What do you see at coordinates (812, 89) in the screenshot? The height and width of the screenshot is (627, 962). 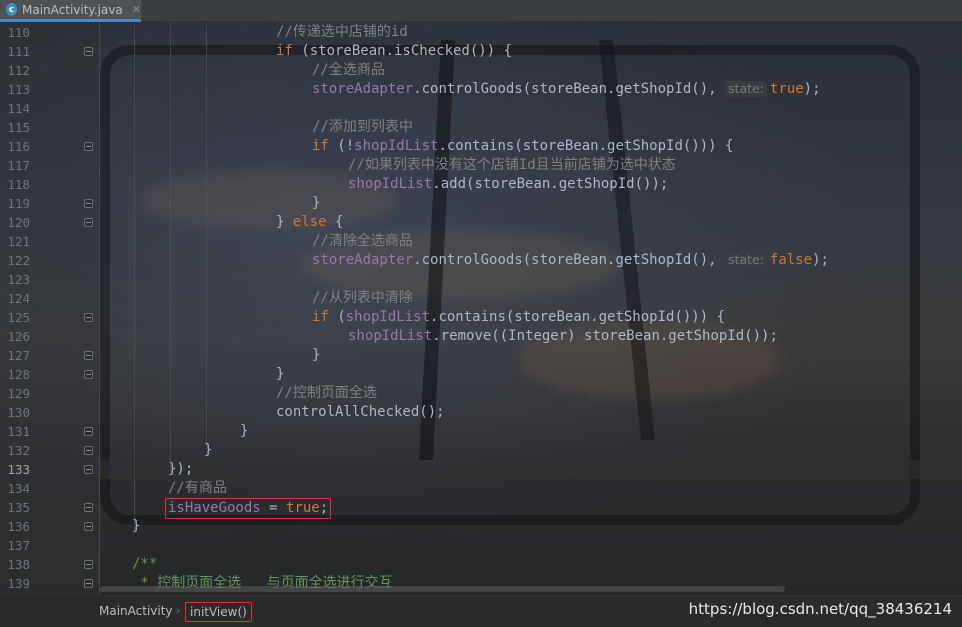 I see `code-token: );` at bounding box center [812, 89].